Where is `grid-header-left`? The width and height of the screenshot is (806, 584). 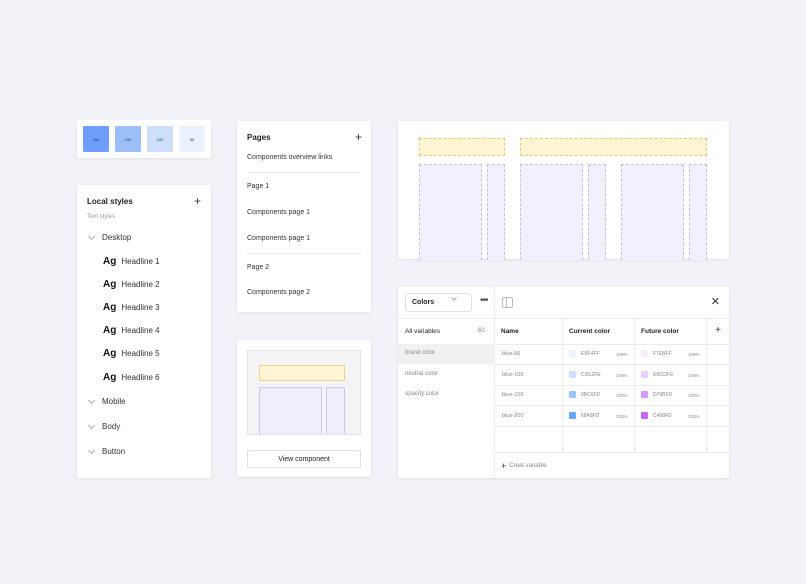
grid-header-left is located at coordinates (462, 147).